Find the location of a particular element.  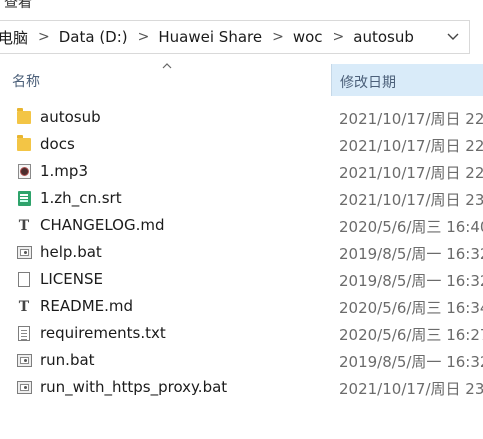

chevron-down-icon is located at coordinates (453, 37).